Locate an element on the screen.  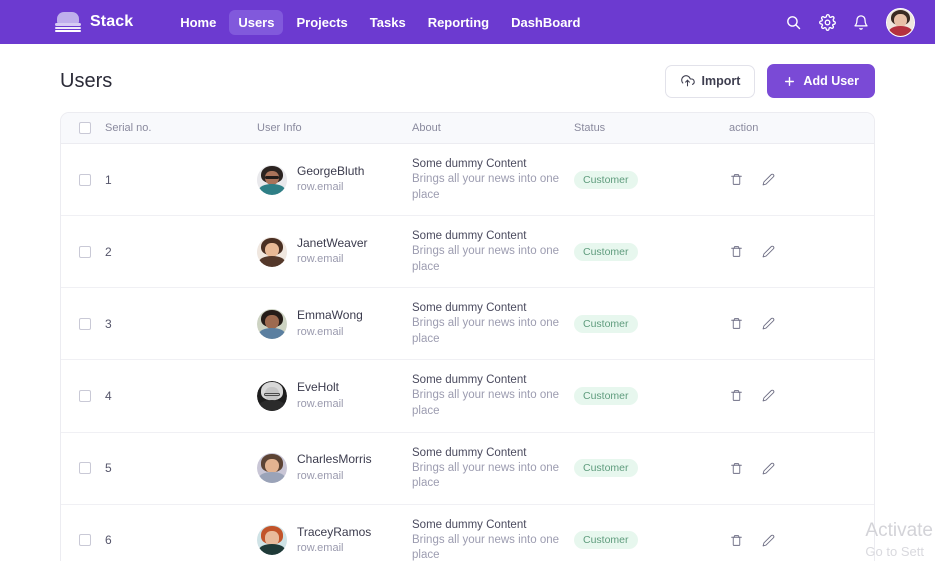
row-user-name: CharlesMorris is located at coordinates (334, 459).